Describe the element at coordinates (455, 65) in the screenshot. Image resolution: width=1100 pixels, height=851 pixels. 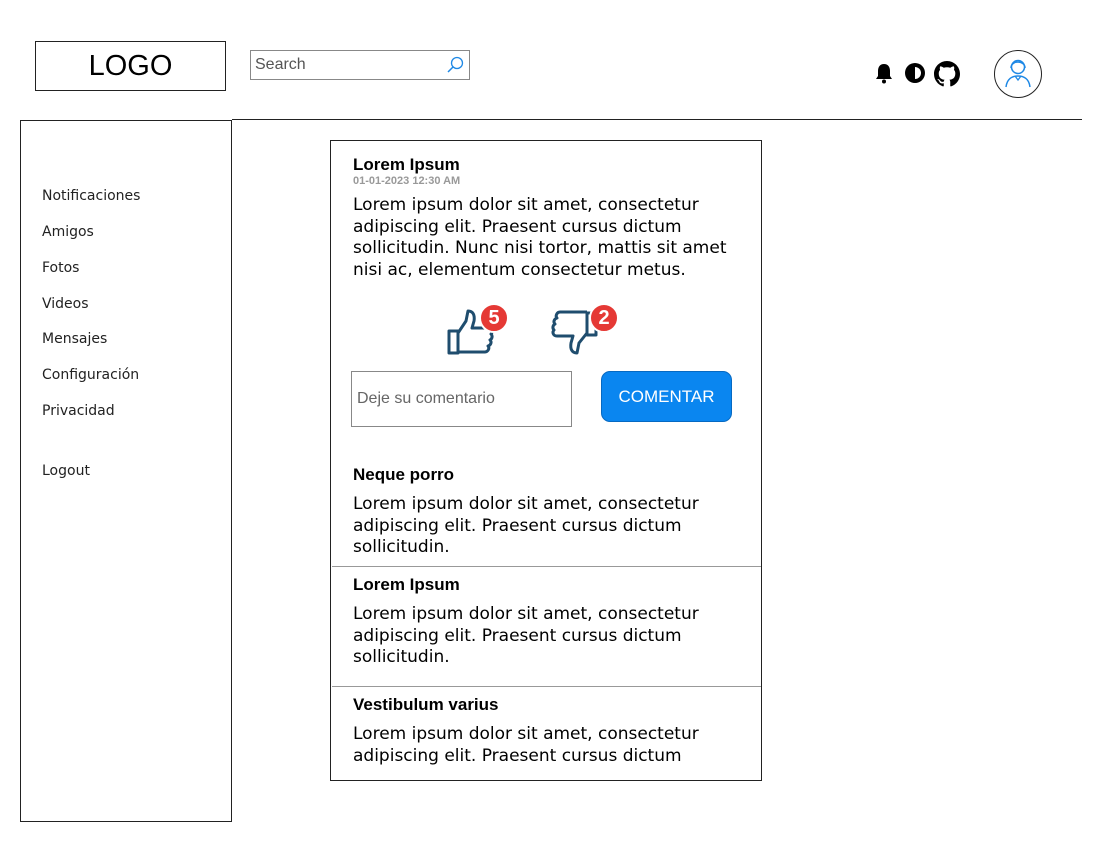
I see `search-icon` at that location.